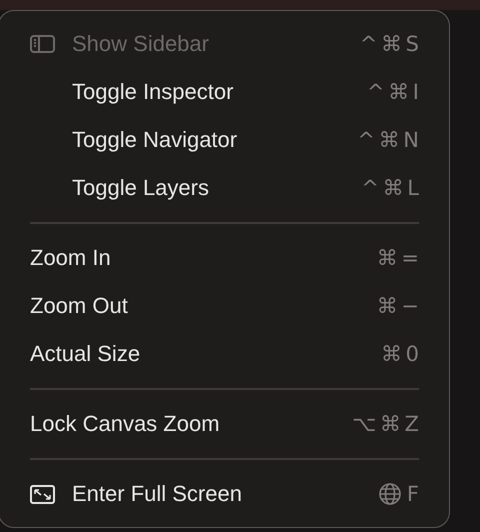 The width and height of the screenshot is (480, 532). I want to click on menu-item-label: Zoom In, so click(71, 258).